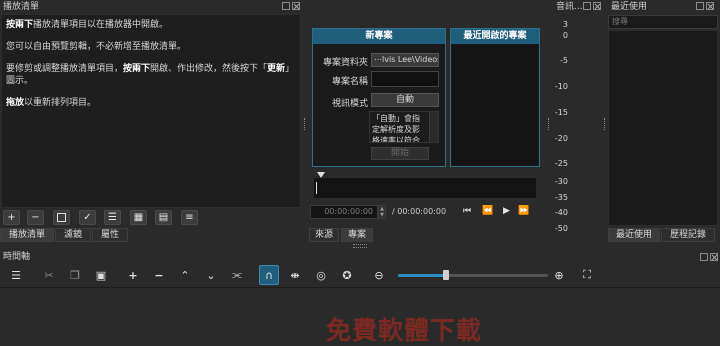  I want to click on audio-scale-label: -5, so click(564, 60).